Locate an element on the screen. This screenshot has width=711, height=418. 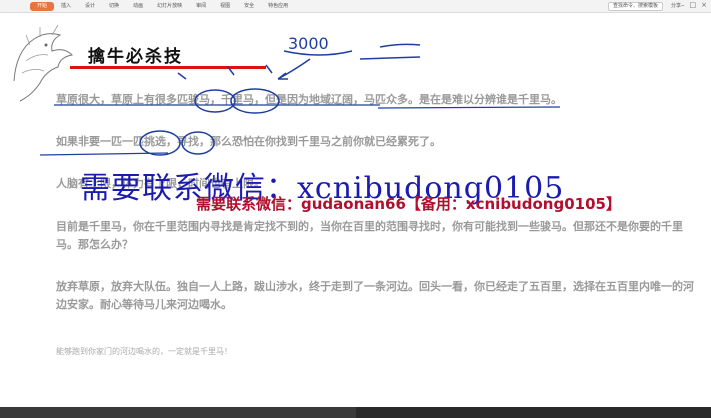
taskbar-segment is located at coordinates (178, 412).